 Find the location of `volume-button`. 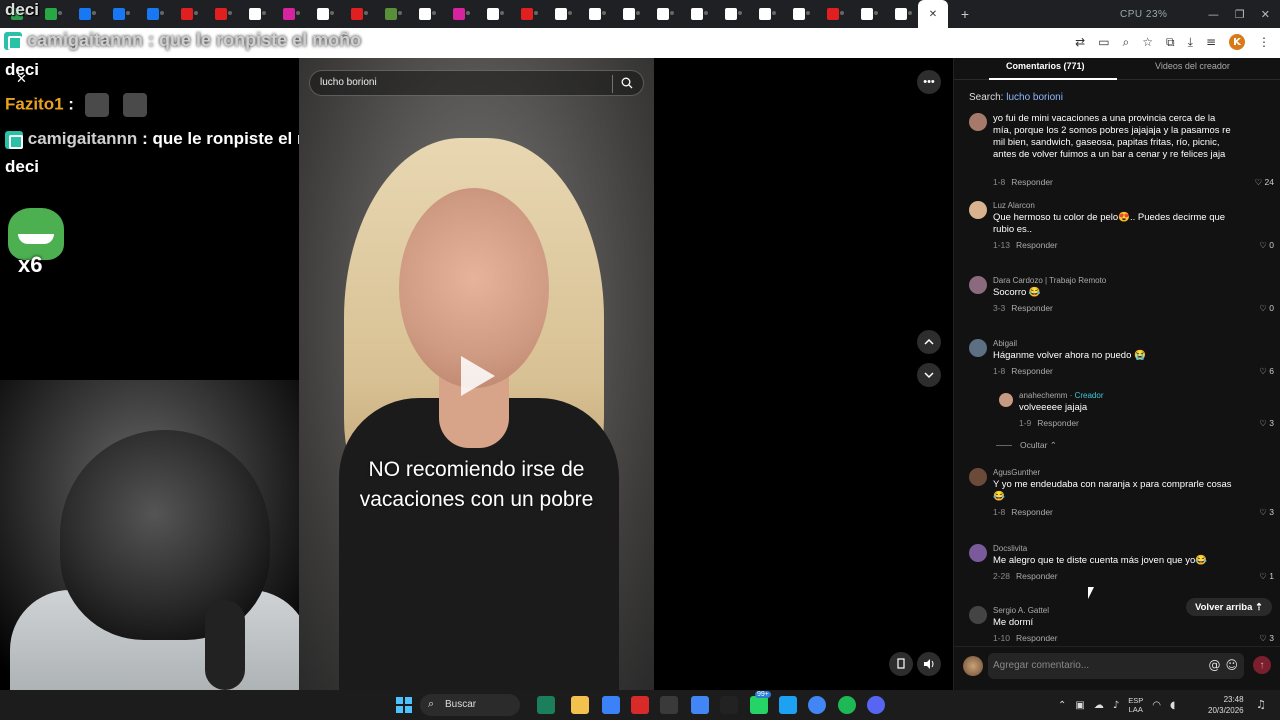

volume-button is located at coordinates (929, 664).